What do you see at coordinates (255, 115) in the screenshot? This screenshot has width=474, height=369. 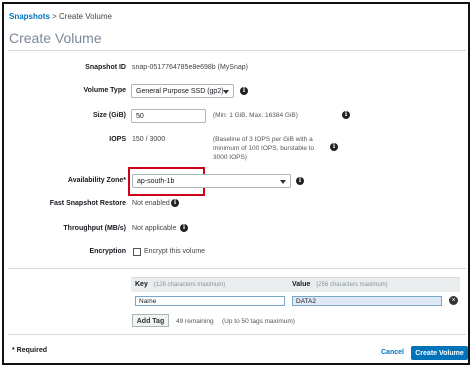 I see `size-hint: (Min: 1 GiB, Max: 16384 GiB)` at bounding box center [255, 115].